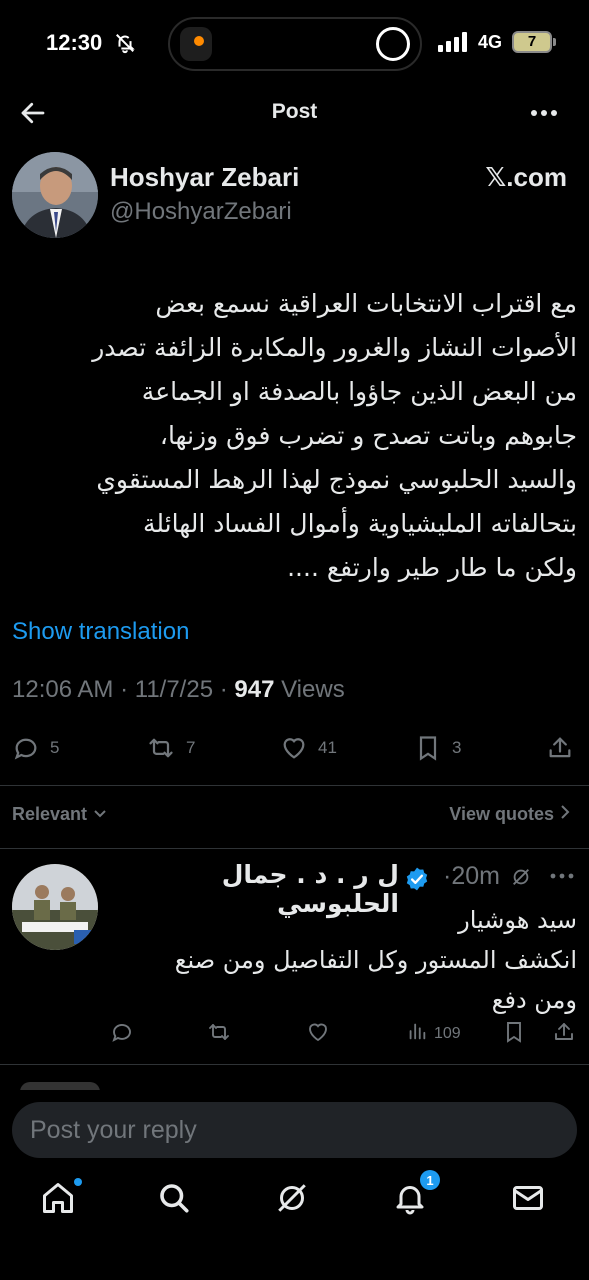 The image size is (589, 1280). What do you see at coordinates (294, 1152) in the screenshot?
I see `bottom-tab-bar: 1` at bounding box center [294, 1152].